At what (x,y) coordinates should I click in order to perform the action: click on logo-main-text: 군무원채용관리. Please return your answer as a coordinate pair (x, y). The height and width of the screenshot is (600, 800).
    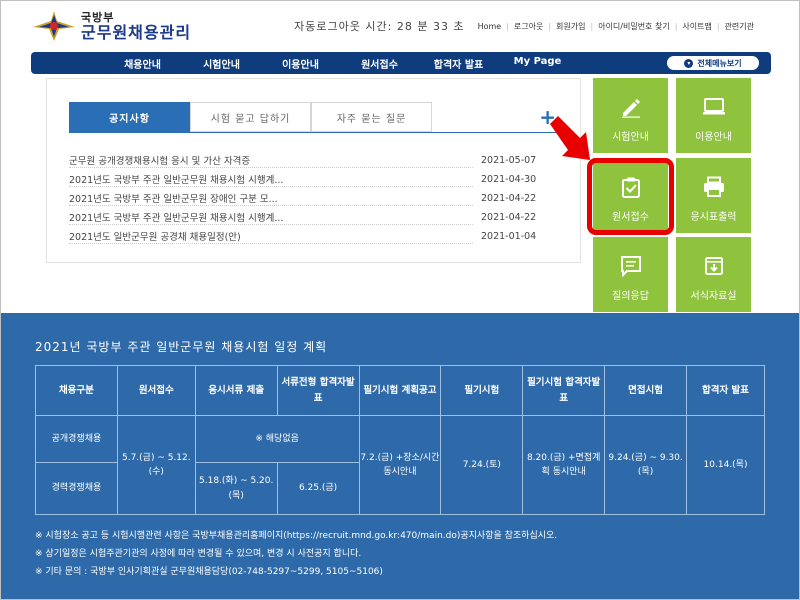
    Looking at the image, I should click on (136, 32).